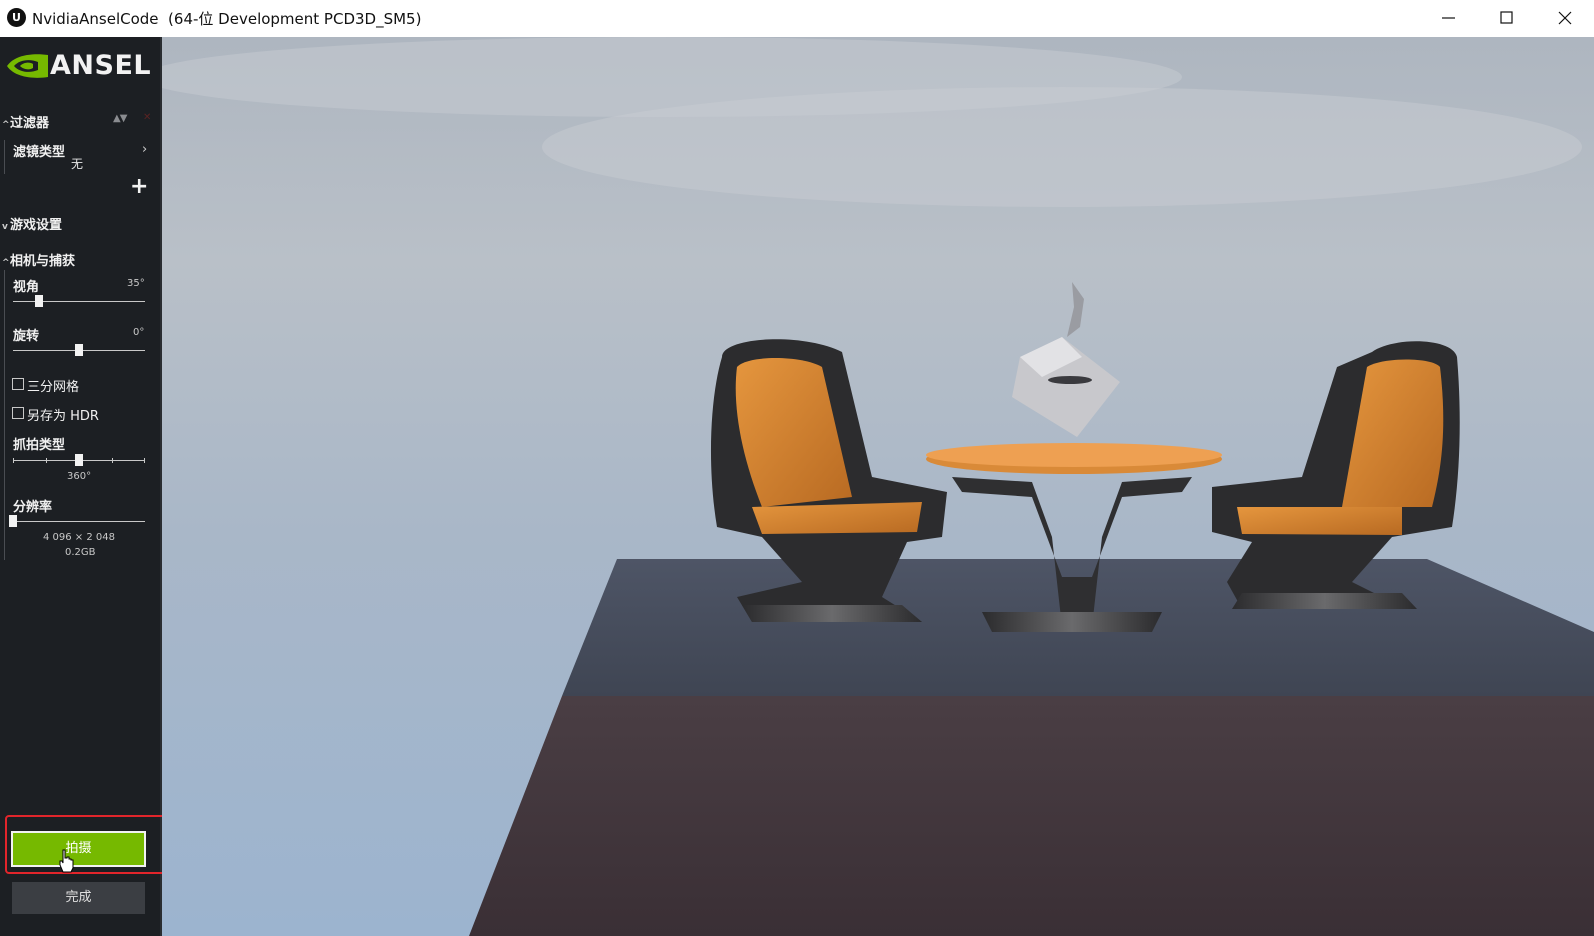  I want to click on game-settings-header-label: 游戏设置, so click(36, 225).